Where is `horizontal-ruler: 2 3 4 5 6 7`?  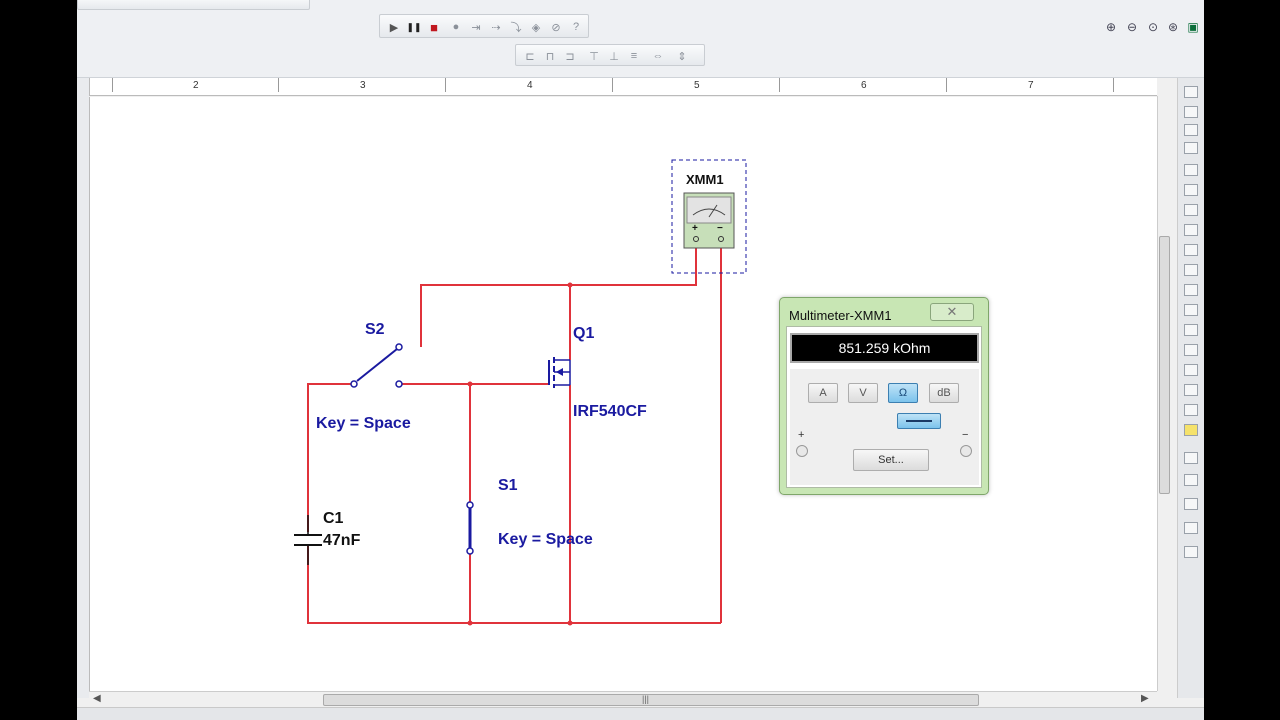
horizontal-ruler: 2 3 4 5 6 7 is located at coordinates (623, 87).